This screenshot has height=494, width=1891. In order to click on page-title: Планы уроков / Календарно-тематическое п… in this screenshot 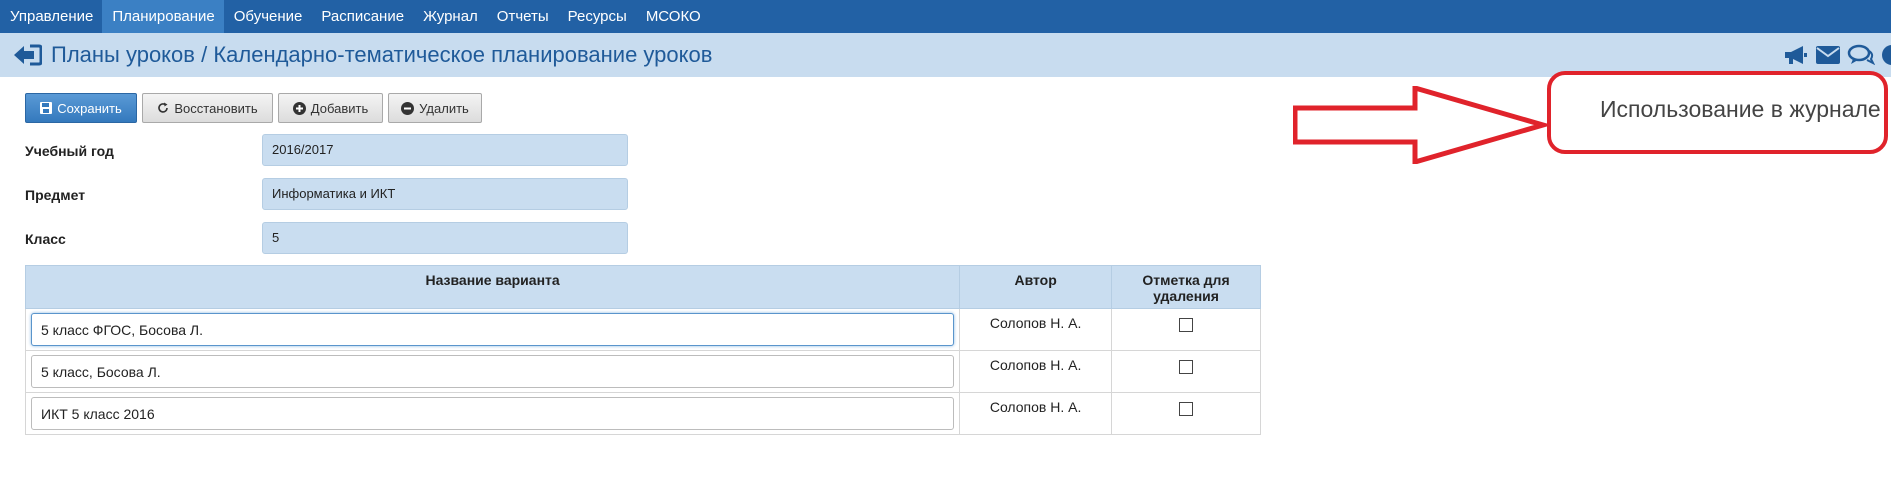, I will do `click(382, 54)`.